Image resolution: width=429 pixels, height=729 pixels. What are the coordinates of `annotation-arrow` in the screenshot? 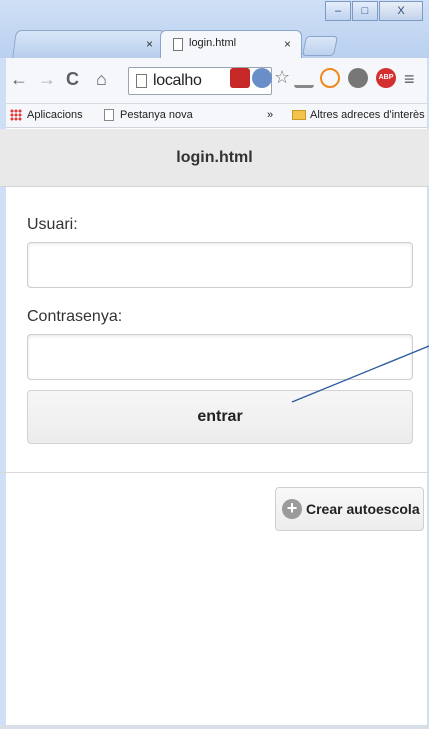 It's located at (360, 374).